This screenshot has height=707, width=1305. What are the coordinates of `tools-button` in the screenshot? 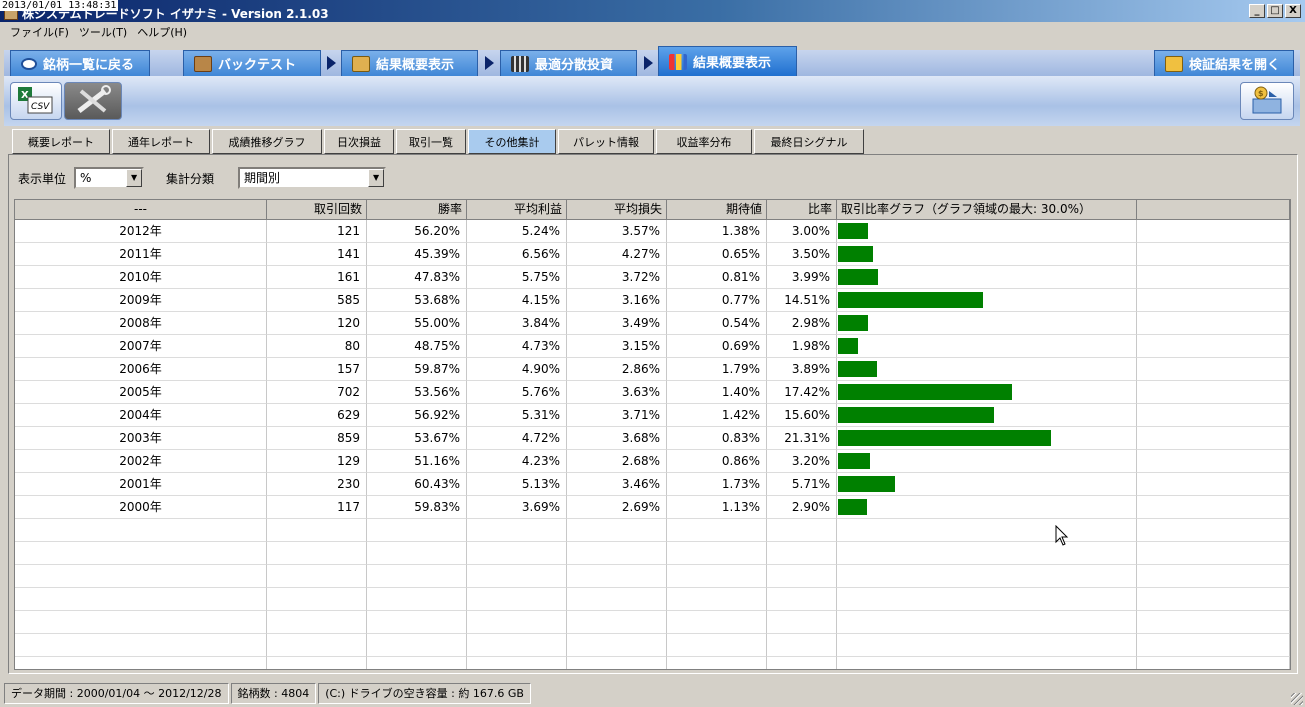 It's located at (93, 101).